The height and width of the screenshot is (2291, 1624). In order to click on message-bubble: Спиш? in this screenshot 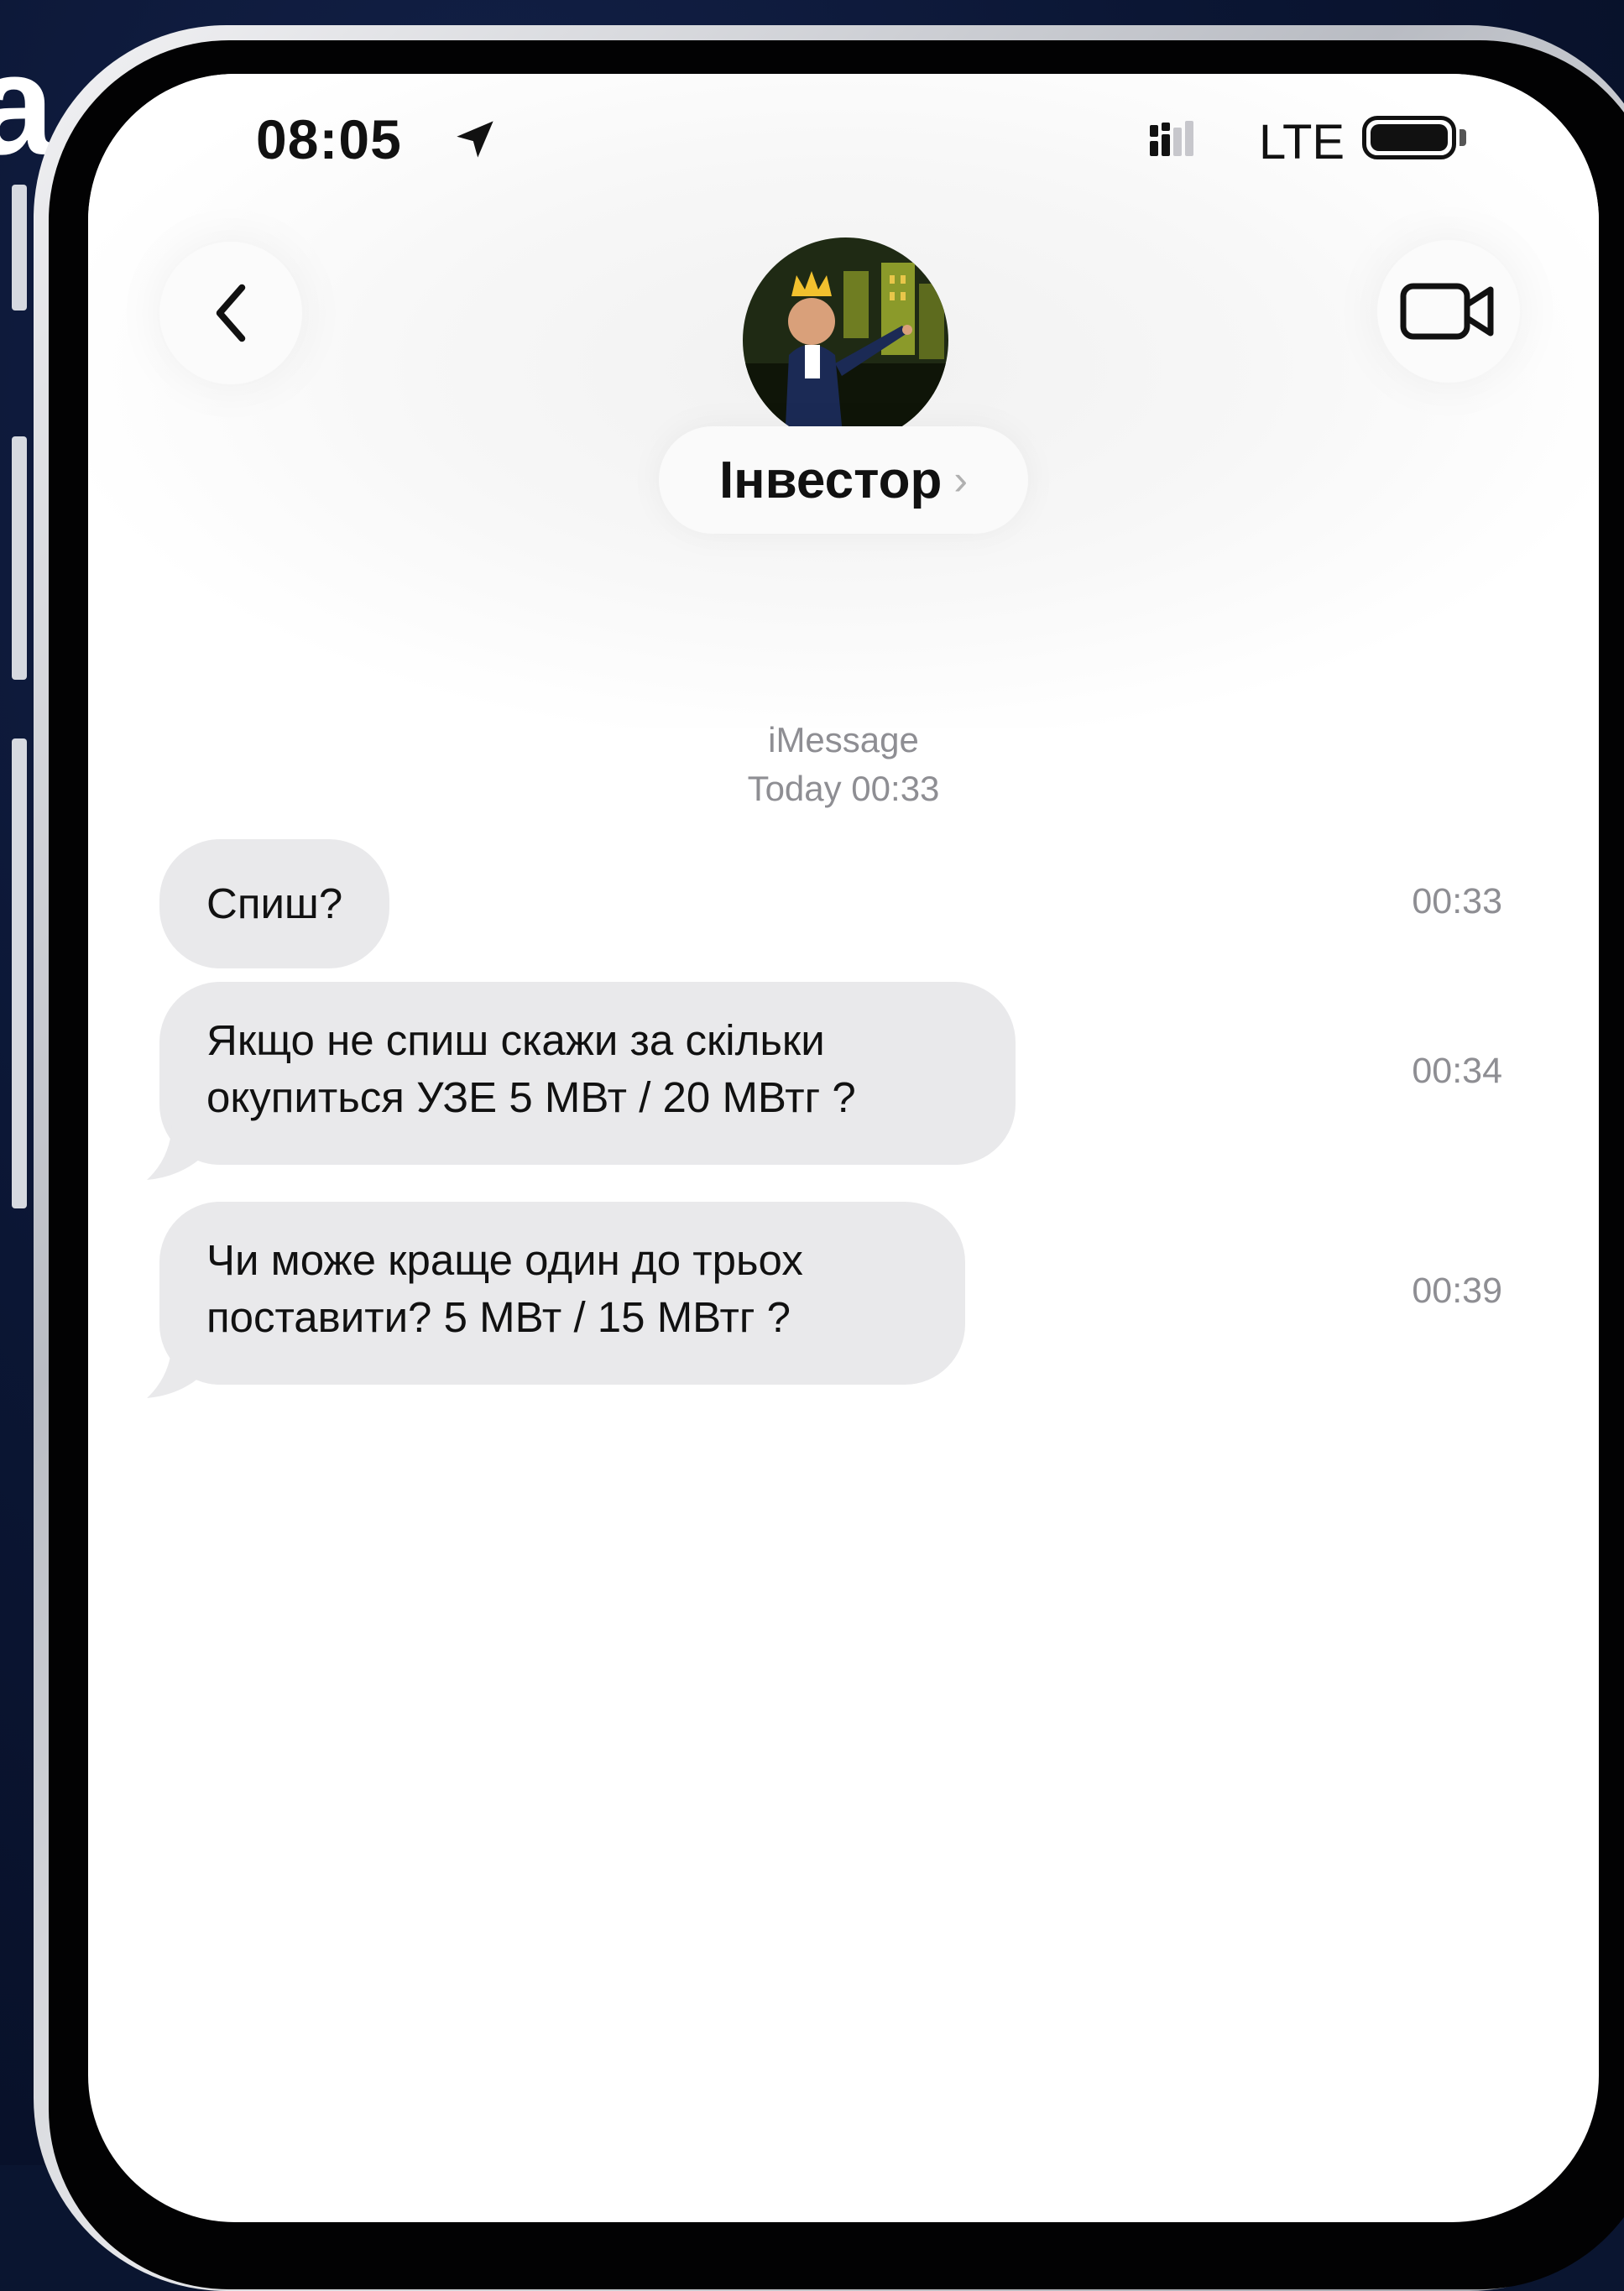, I will do `click(274, 904)`.